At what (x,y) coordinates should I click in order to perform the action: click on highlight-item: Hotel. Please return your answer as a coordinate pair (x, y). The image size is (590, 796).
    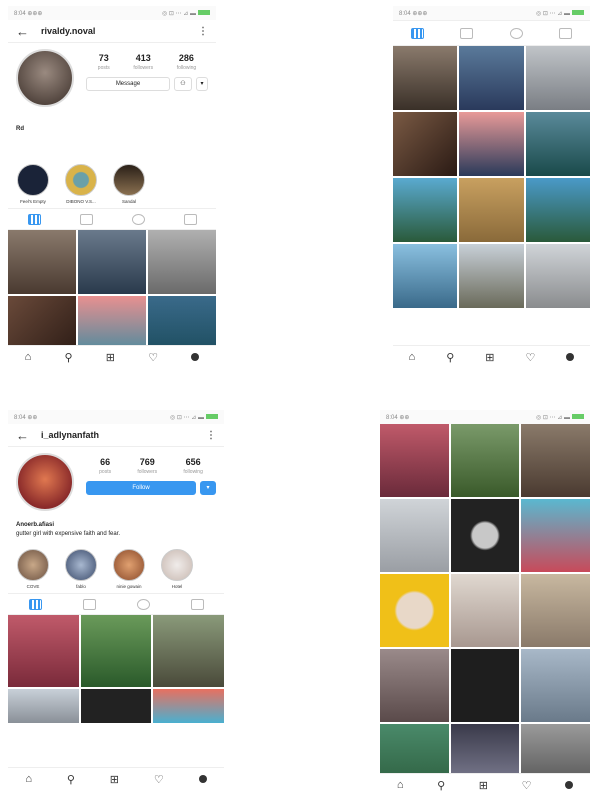
    Looking at the image, I should click on (177, 569).